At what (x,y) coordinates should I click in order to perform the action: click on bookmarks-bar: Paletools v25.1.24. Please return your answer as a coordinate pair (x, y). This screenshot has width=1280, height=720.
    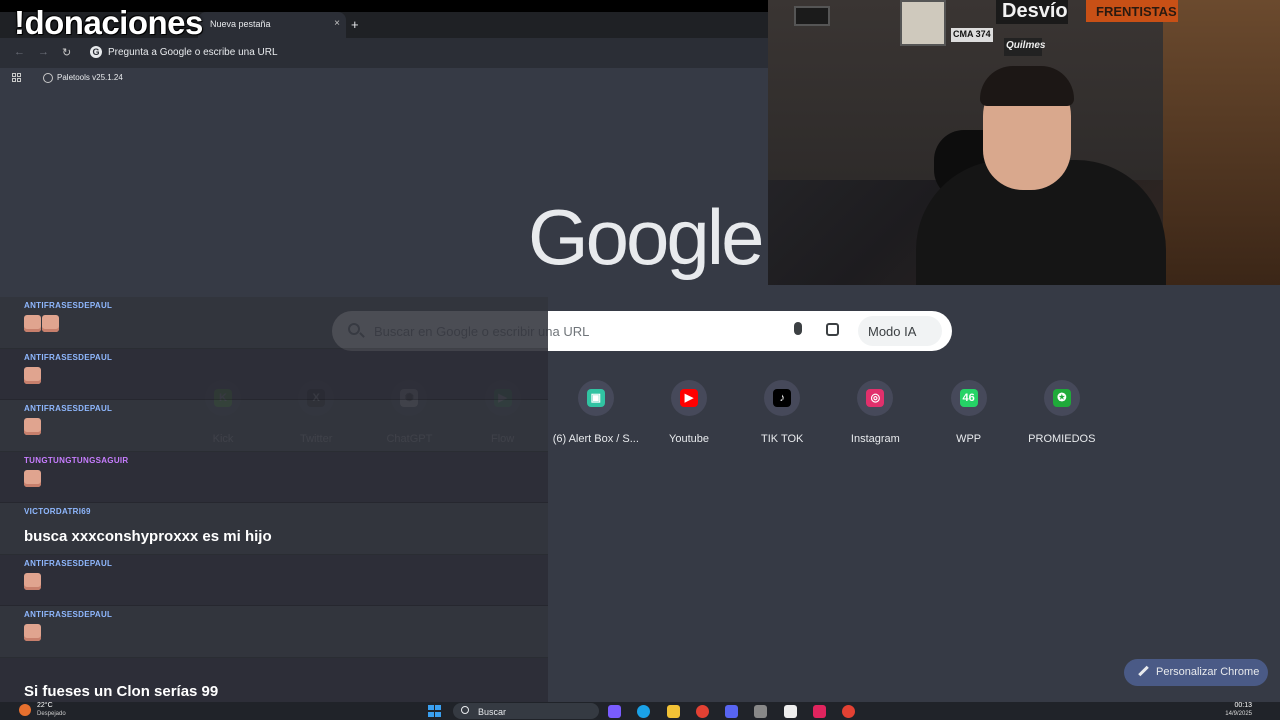
    Looking at the image, I should click on (384, 78).